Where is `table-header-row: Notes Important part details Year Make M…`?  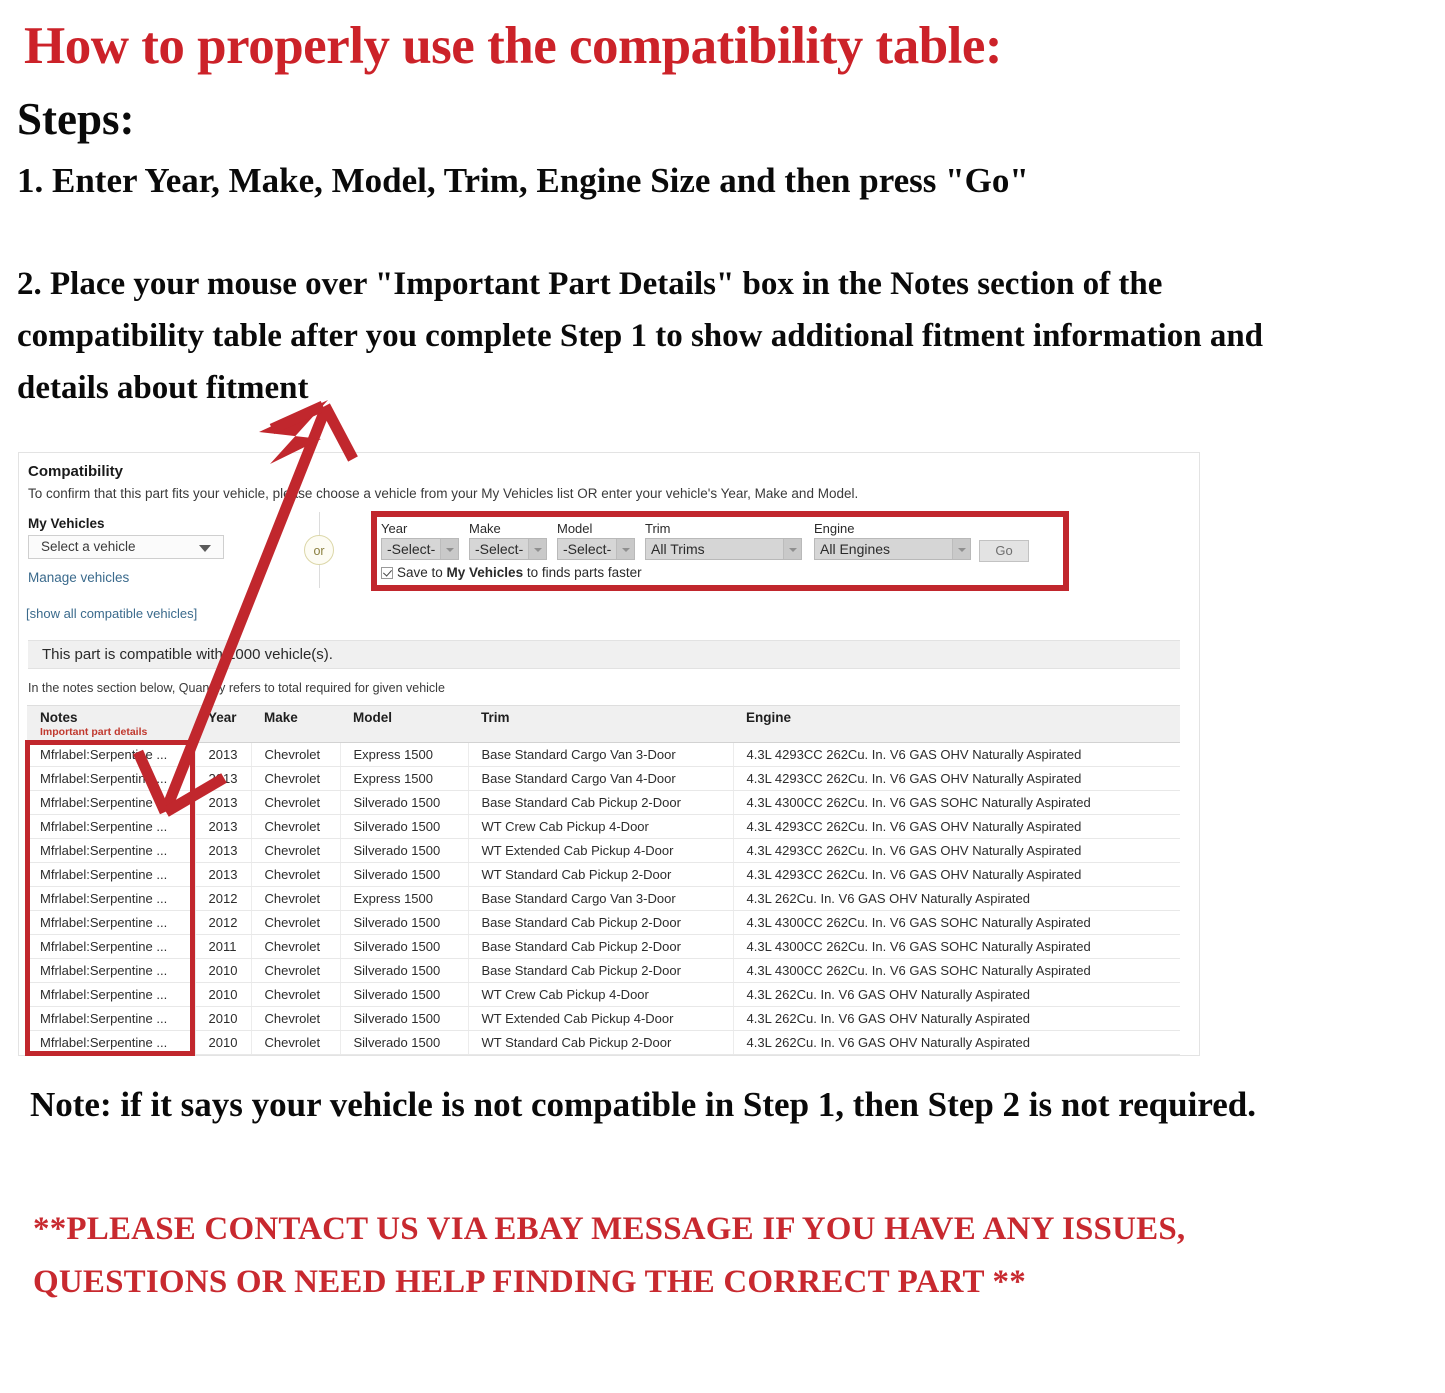
table-header-row: Notes Important part details Year Make M… is located at coordinates (603, 724).